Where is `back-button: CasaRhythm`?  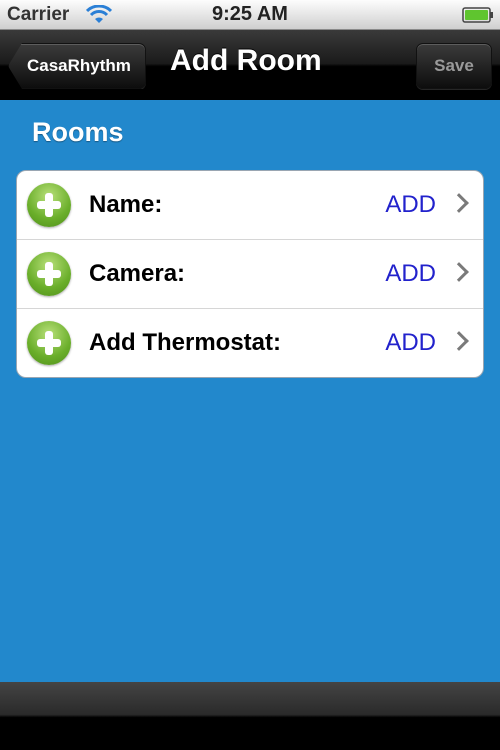
back-button: CasaRhythm is located at coordinates (77, 66).